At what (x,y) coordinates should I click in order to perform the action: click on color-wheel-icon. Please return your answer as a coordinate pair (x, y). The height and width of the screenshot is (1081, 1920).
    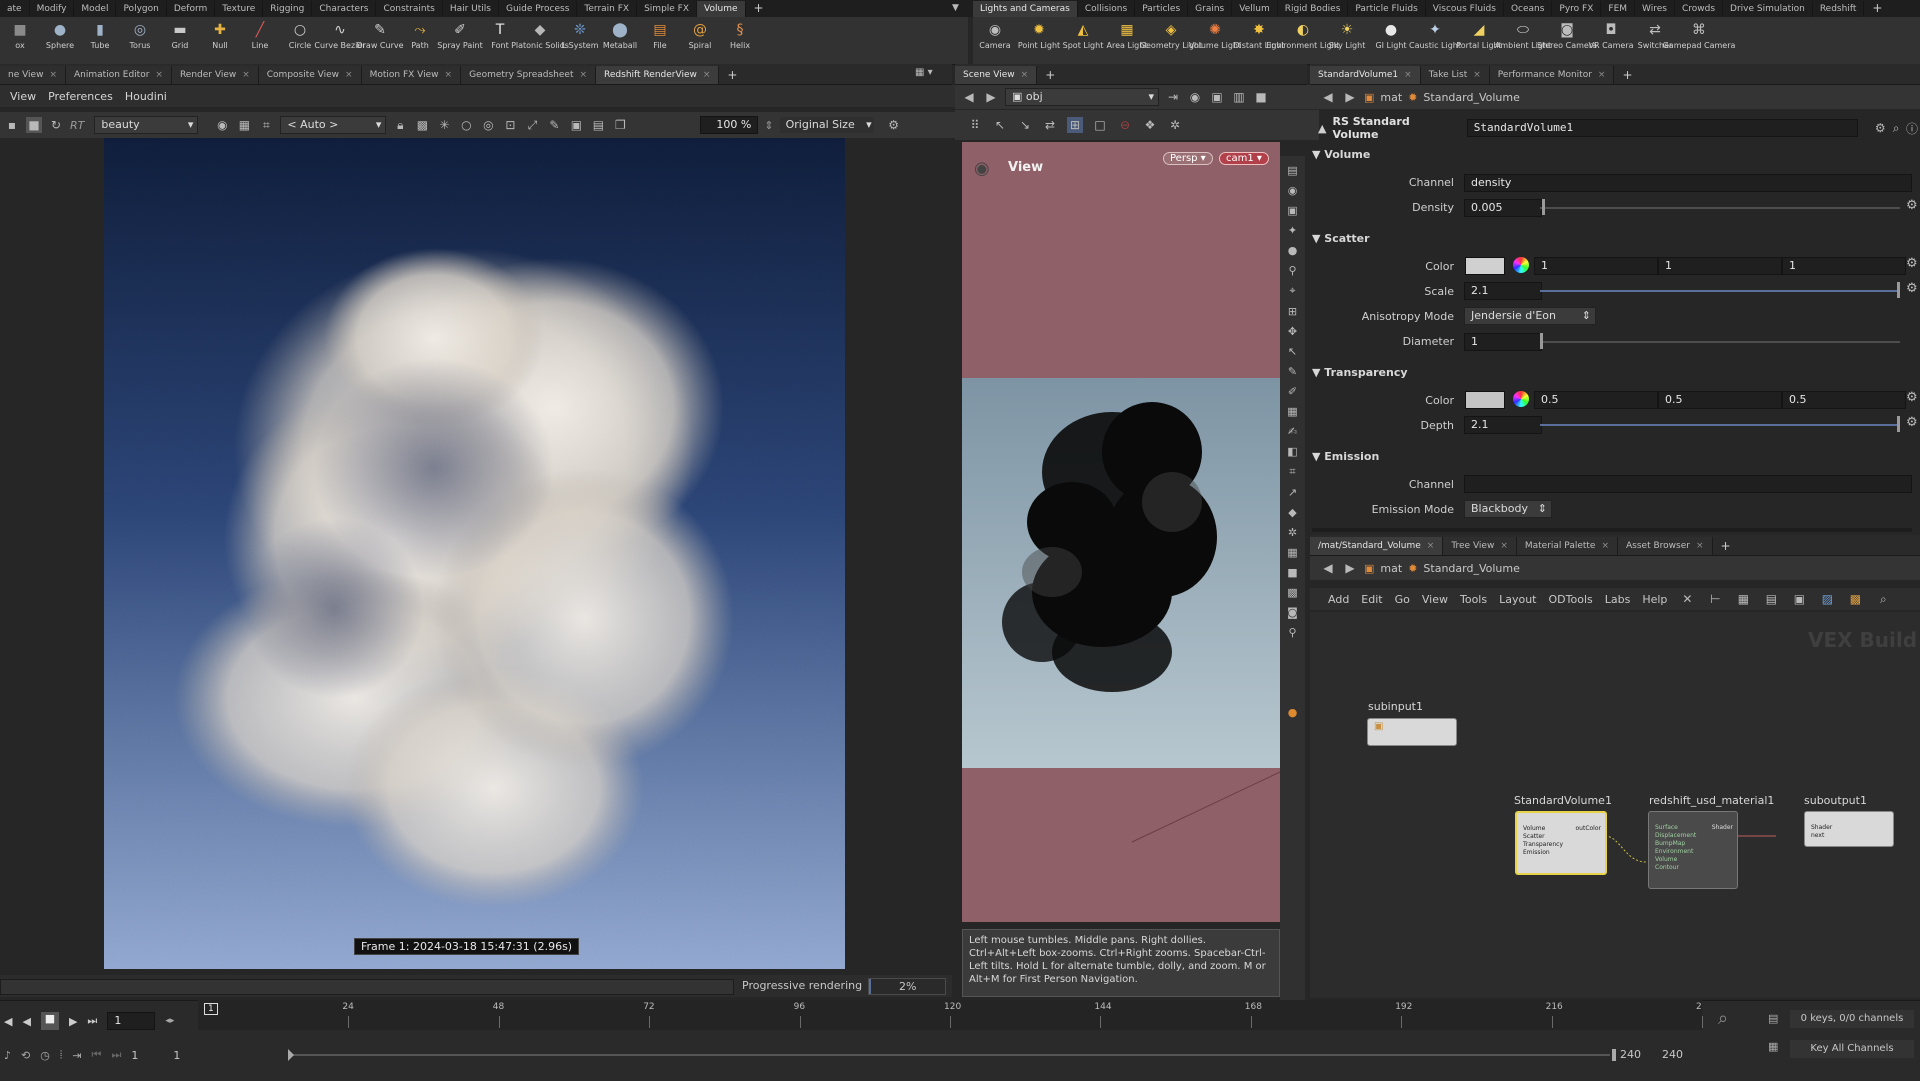
    Looking at the image, I should click on (1521, 399).